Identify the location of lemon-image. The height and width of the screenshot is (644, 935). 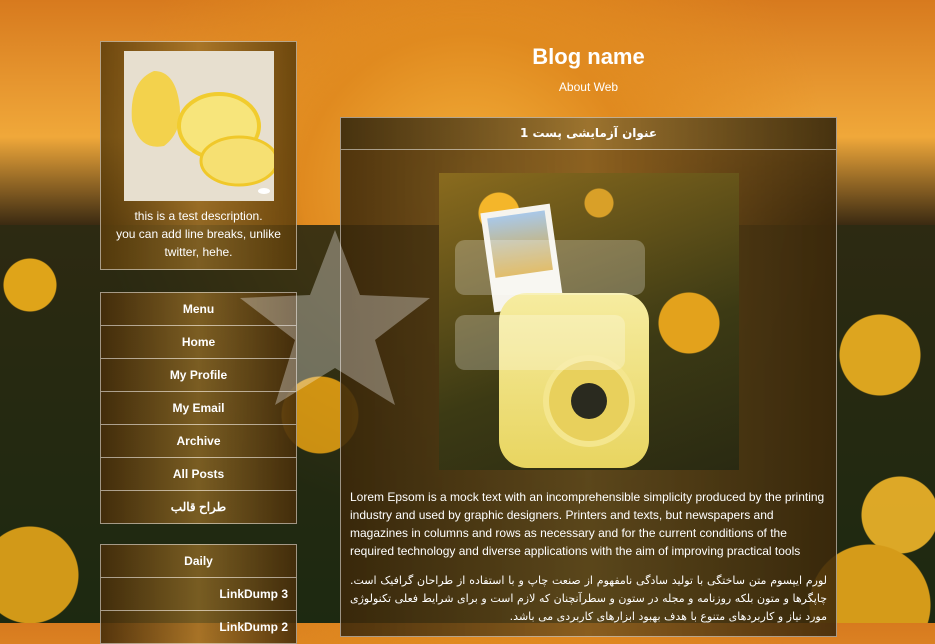
(199, 126).